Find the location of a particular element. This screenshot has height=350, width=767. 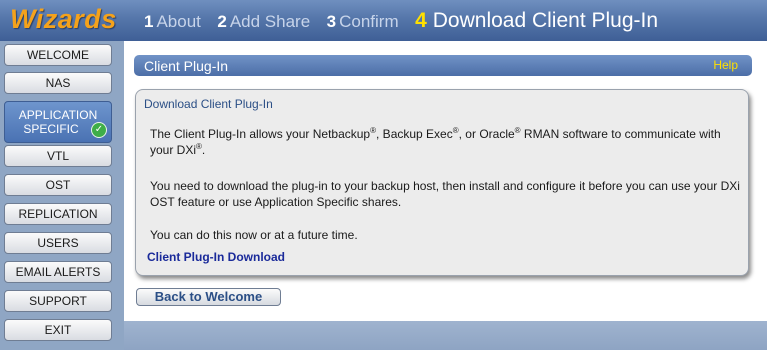

step-confirm: 3 Confirm is located at coordinates (362, 21).